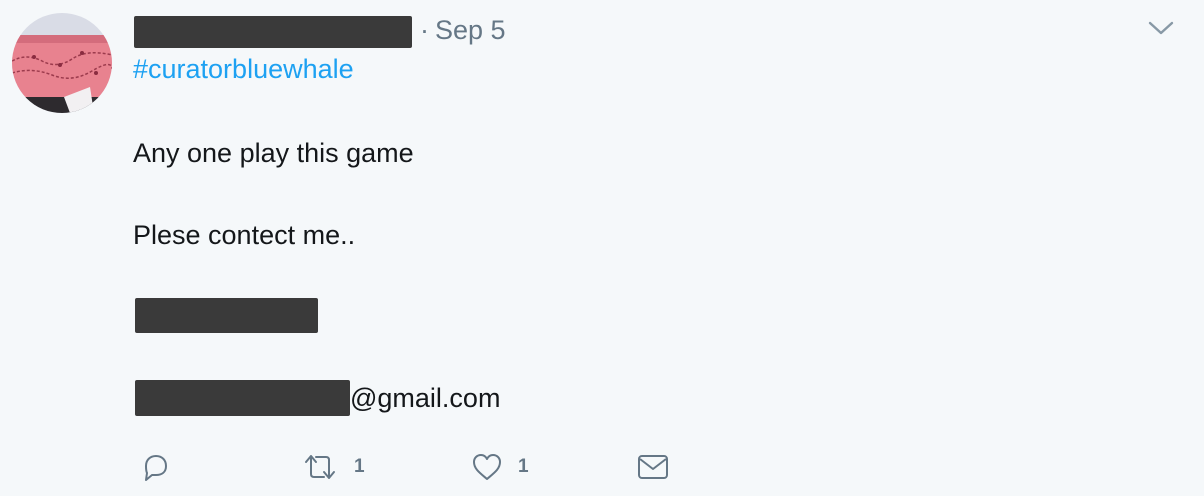 The width and height of the screenshot is (1204, 496). What do you see at coordinates (226, 315) in the screenshot?
I see `redacted-text` at bounding box center [226, 315].